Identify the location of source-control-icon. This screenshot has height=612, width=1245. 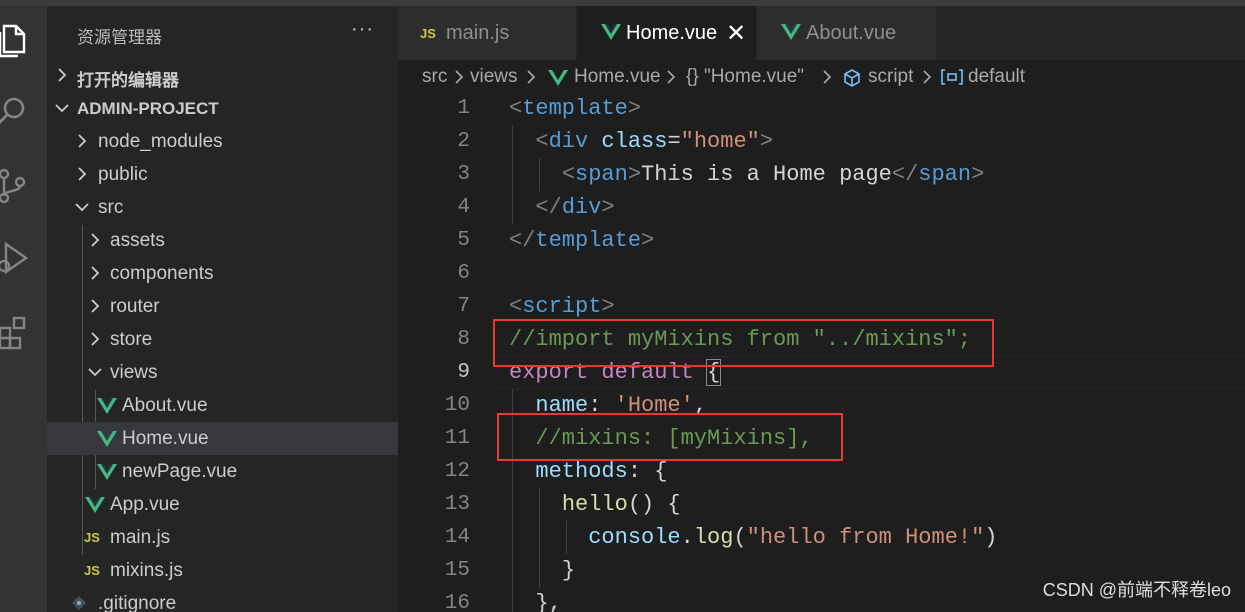
(23, 185).